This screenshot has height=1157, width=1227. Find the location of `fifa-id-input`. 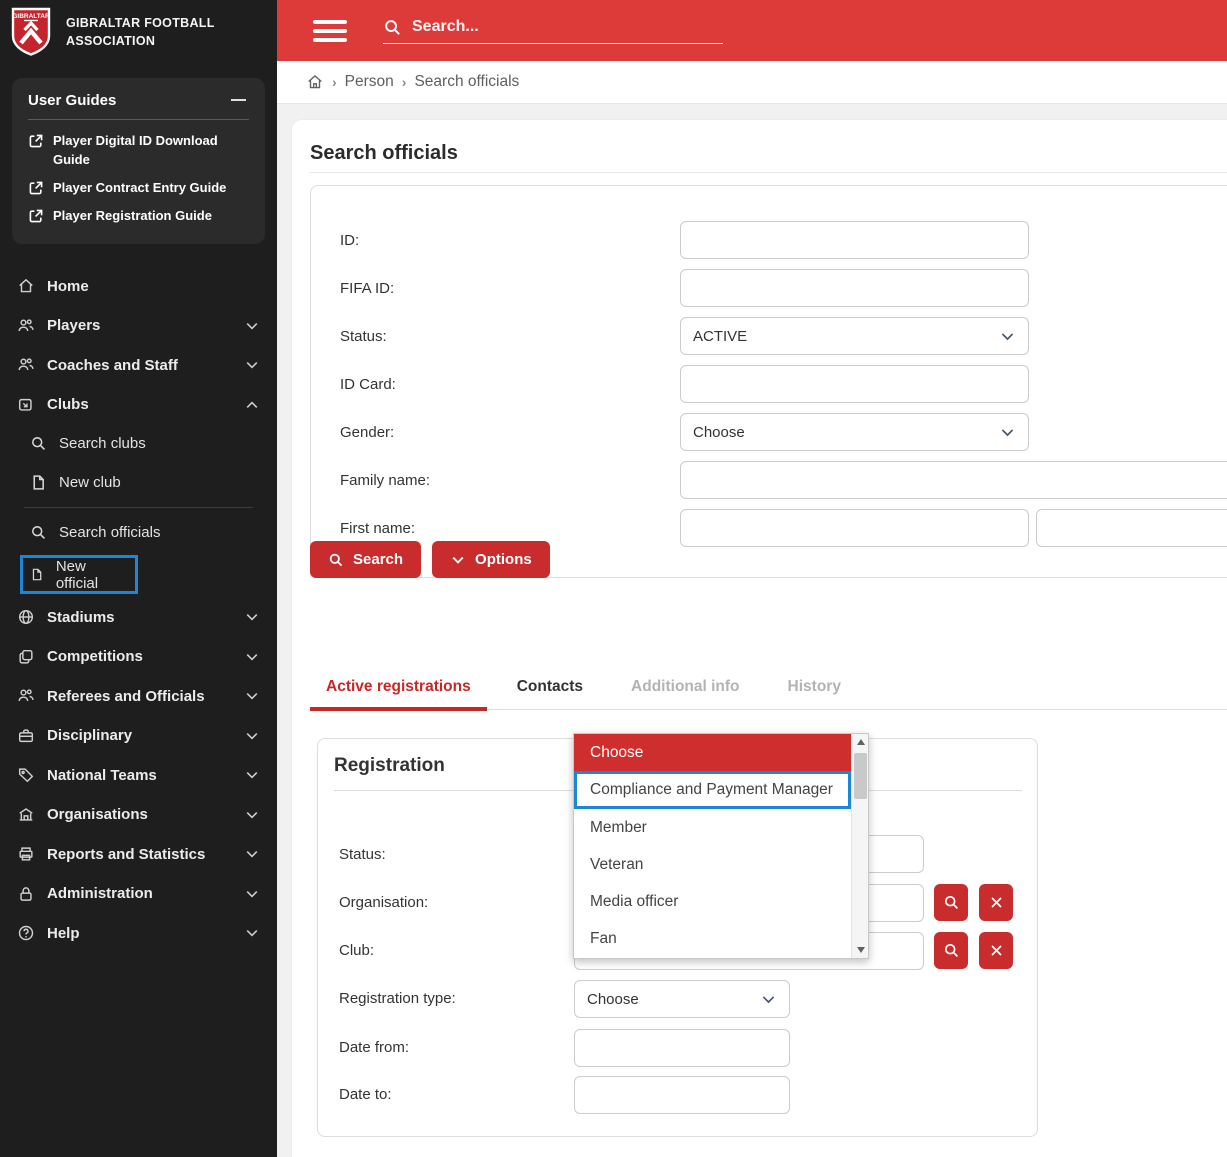

fifa-id-input is located at coordinates (854, 288).